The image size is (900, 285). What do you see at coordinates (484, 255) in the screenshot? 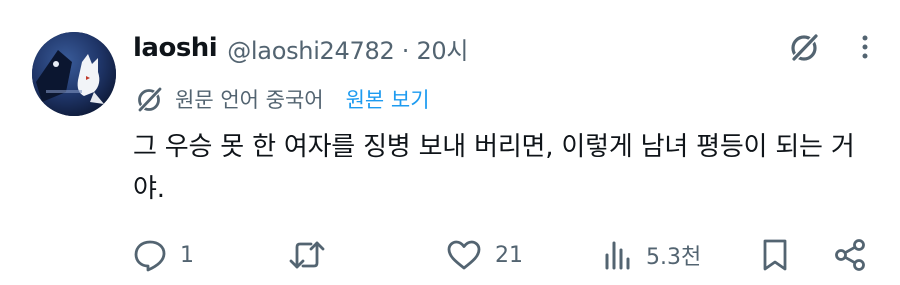
I see `like-button: 21` at bounding box center [484, 255].